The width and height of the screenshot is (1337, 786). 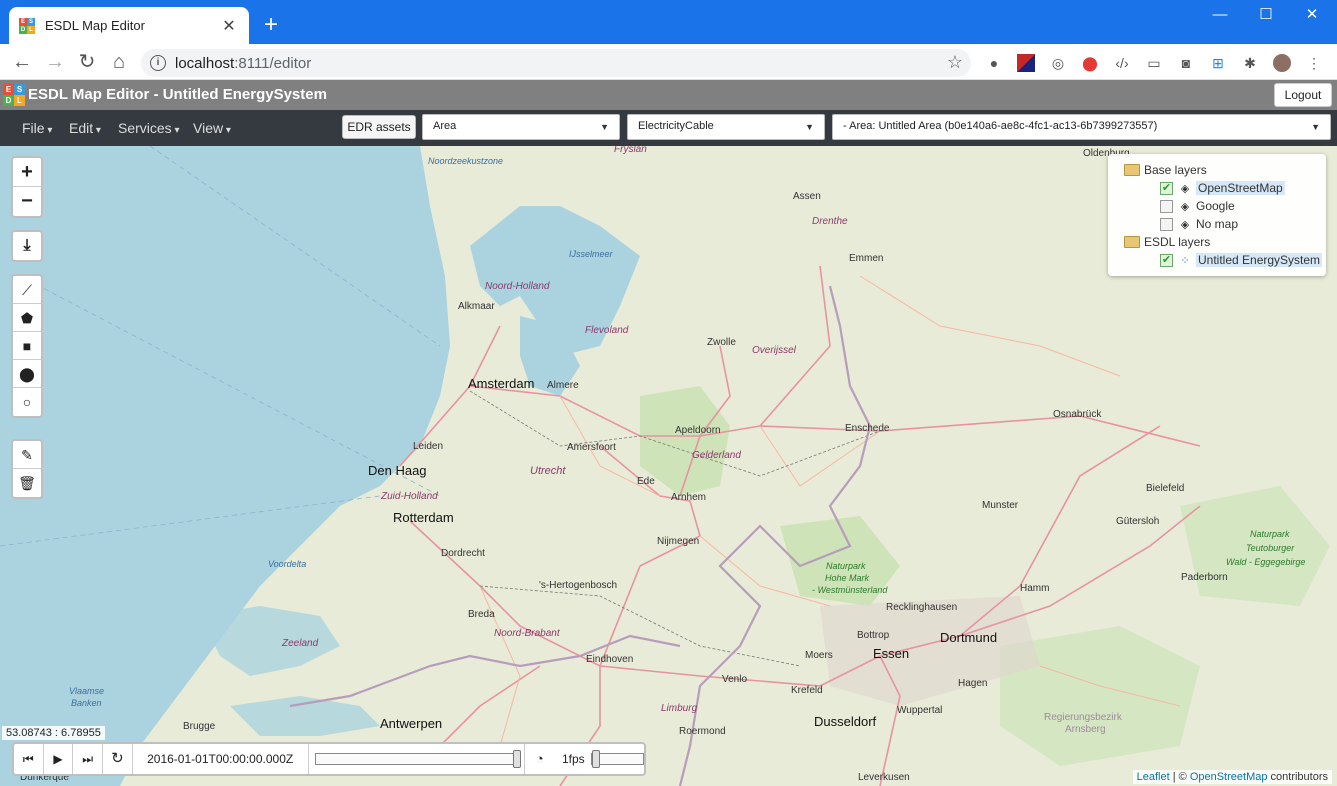 I want to click on draw-circle-icon: ○, so click(x=27, y=402).